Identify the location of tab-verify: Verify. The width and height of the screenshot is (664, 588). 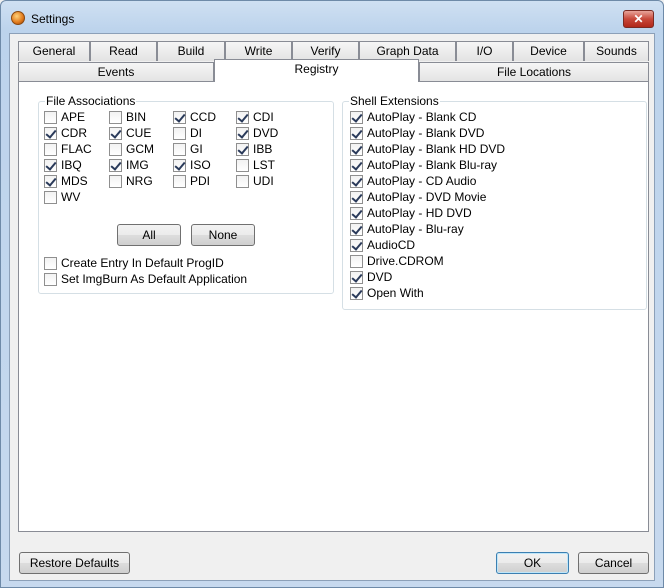
(325, 51).